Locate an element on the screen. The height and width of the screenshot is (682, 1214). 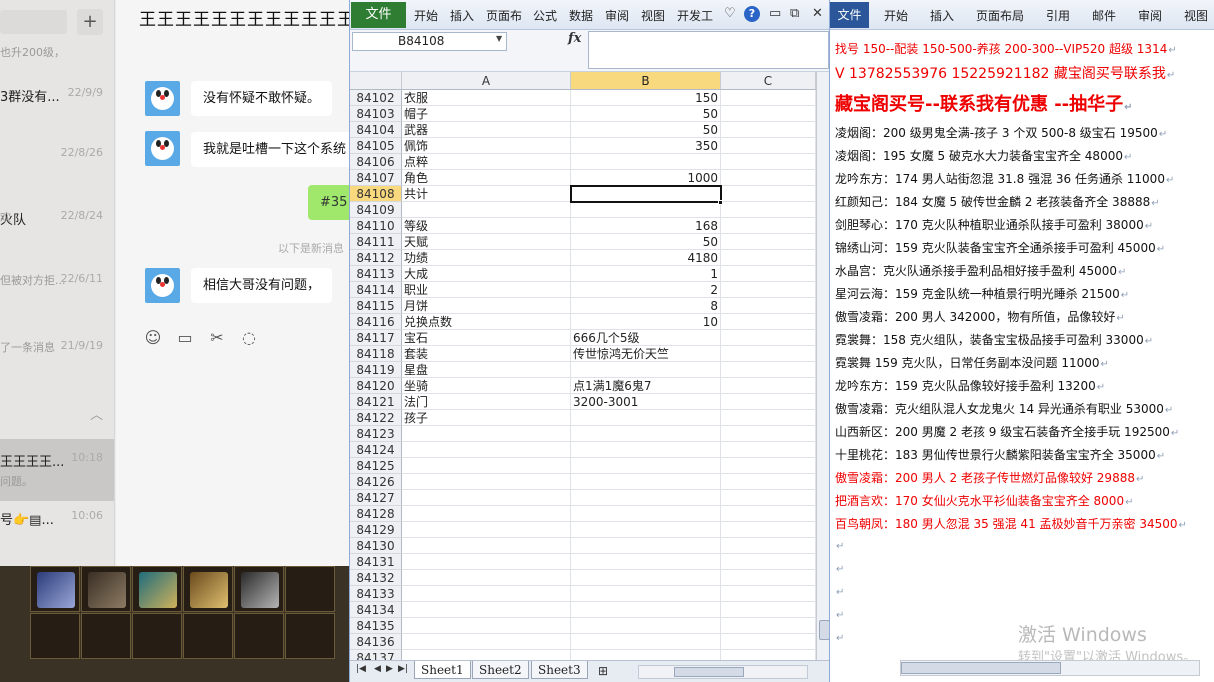
column-header-a: A is located at coordinates (486, 81).